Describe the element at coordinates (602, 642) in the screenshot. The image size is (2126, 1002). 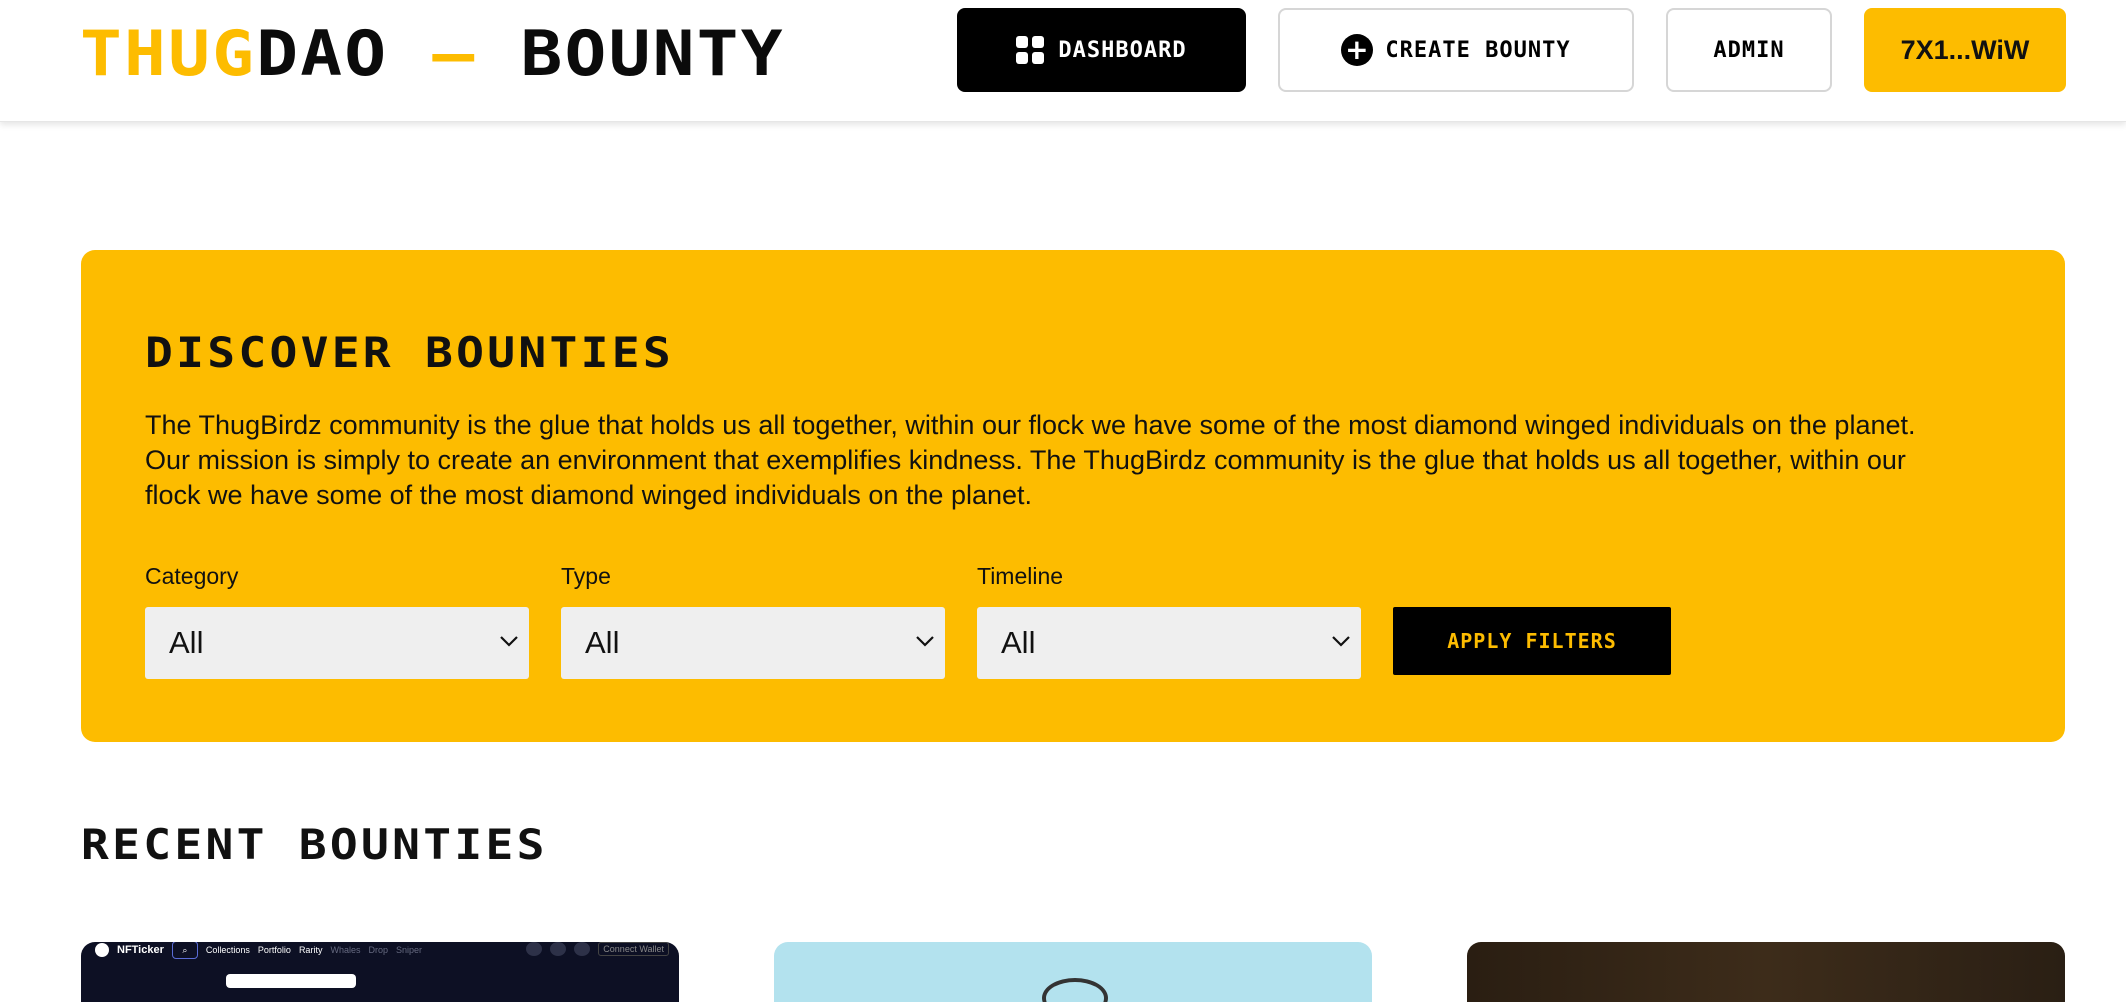
I see `type-select-value: All` at that location.